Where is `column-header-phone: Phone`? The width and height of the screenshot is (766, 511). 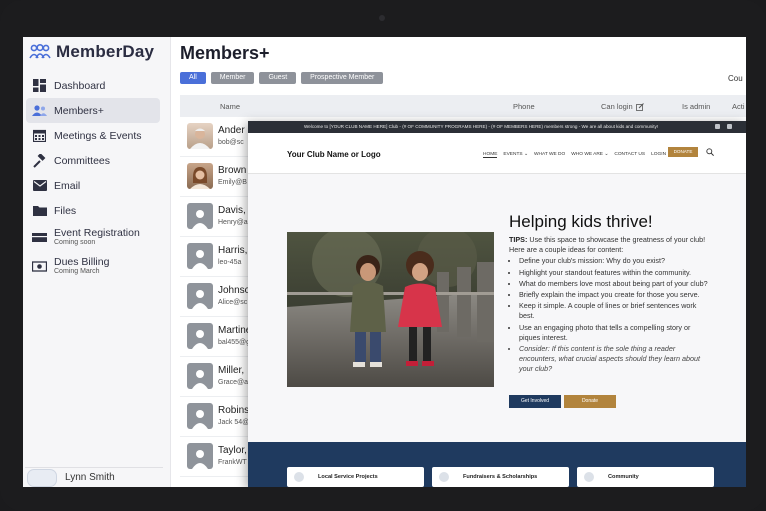 column-header-phone: Phone is located at coordinates (524, 106).